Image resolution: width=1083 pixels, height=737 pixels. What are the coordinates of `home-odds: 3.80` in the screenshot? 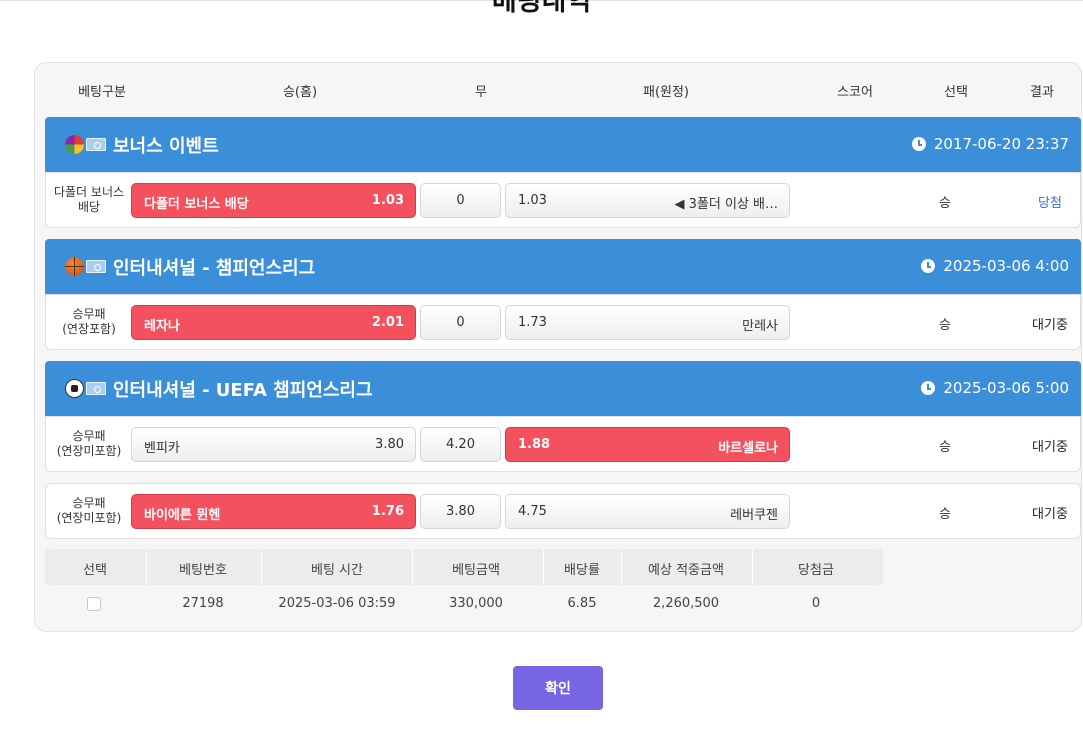 It's located at (389, 444).